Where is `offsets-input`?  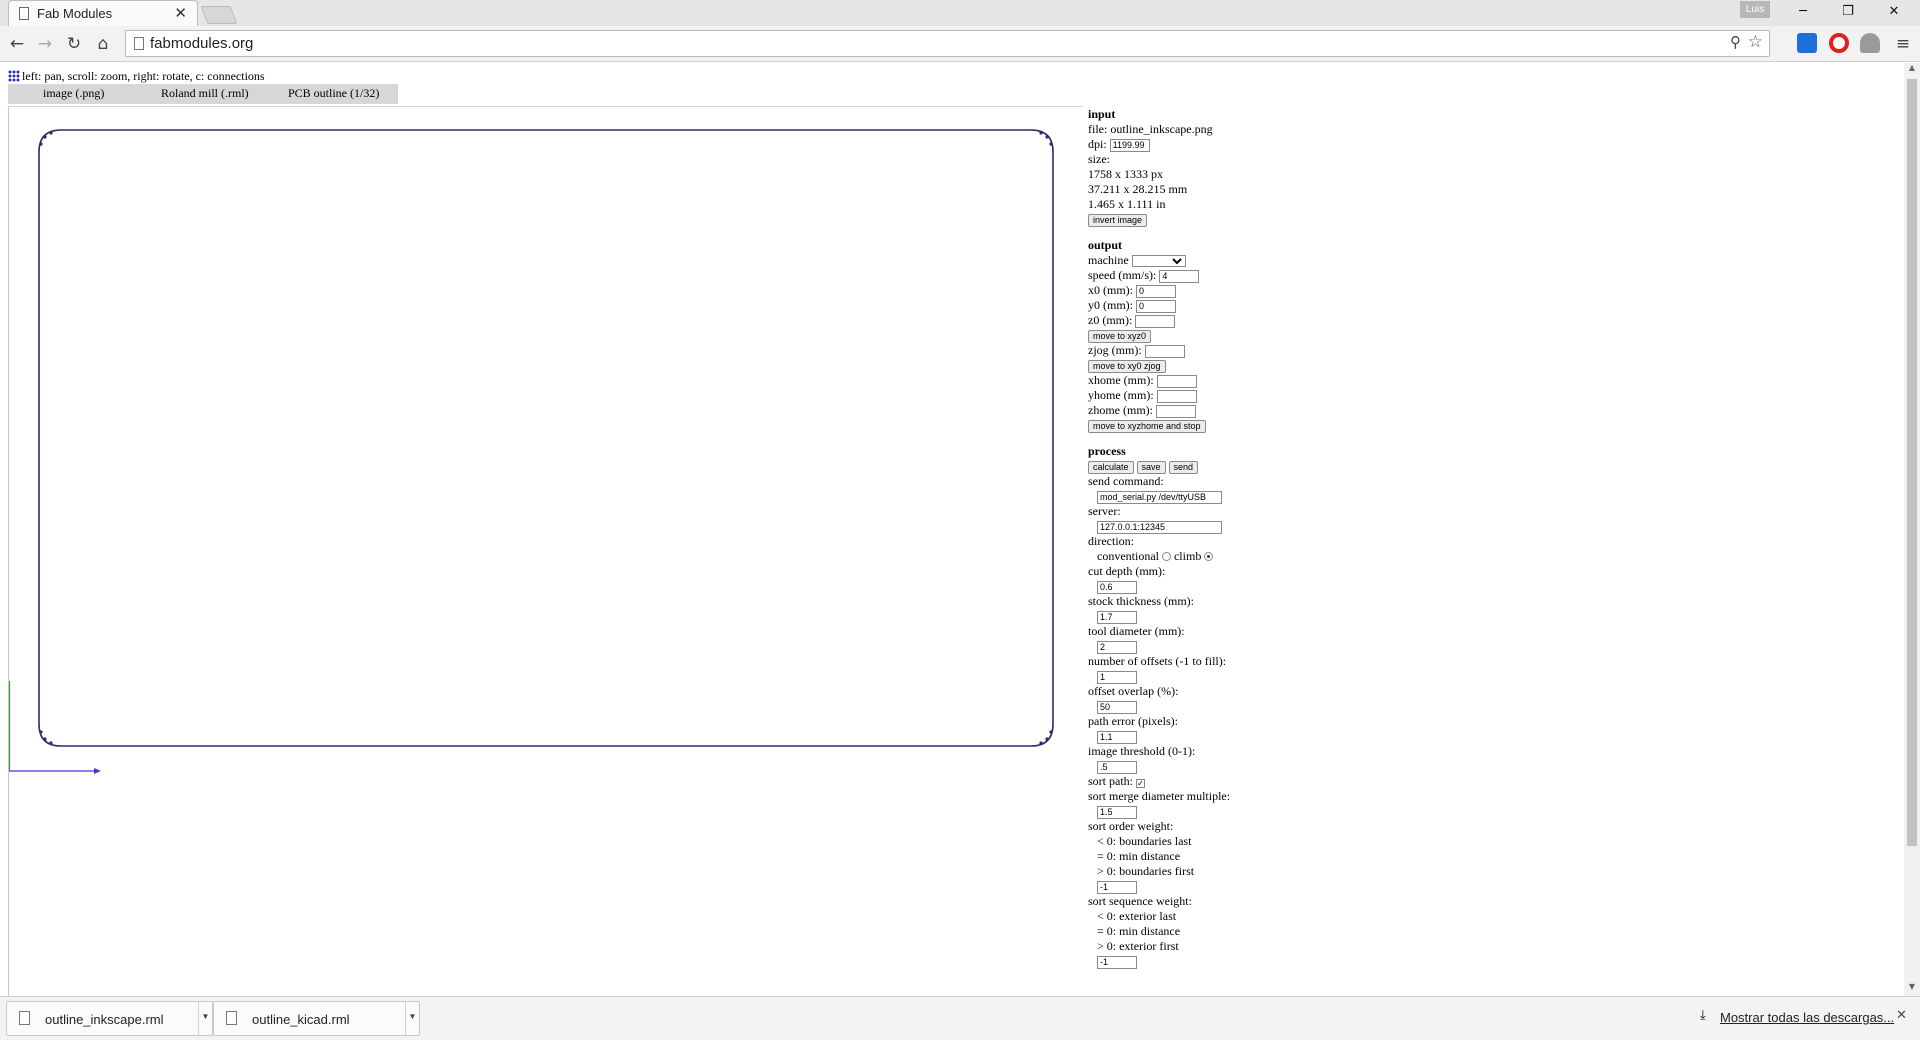
offsets-input is located at coordinates (1117, 677).